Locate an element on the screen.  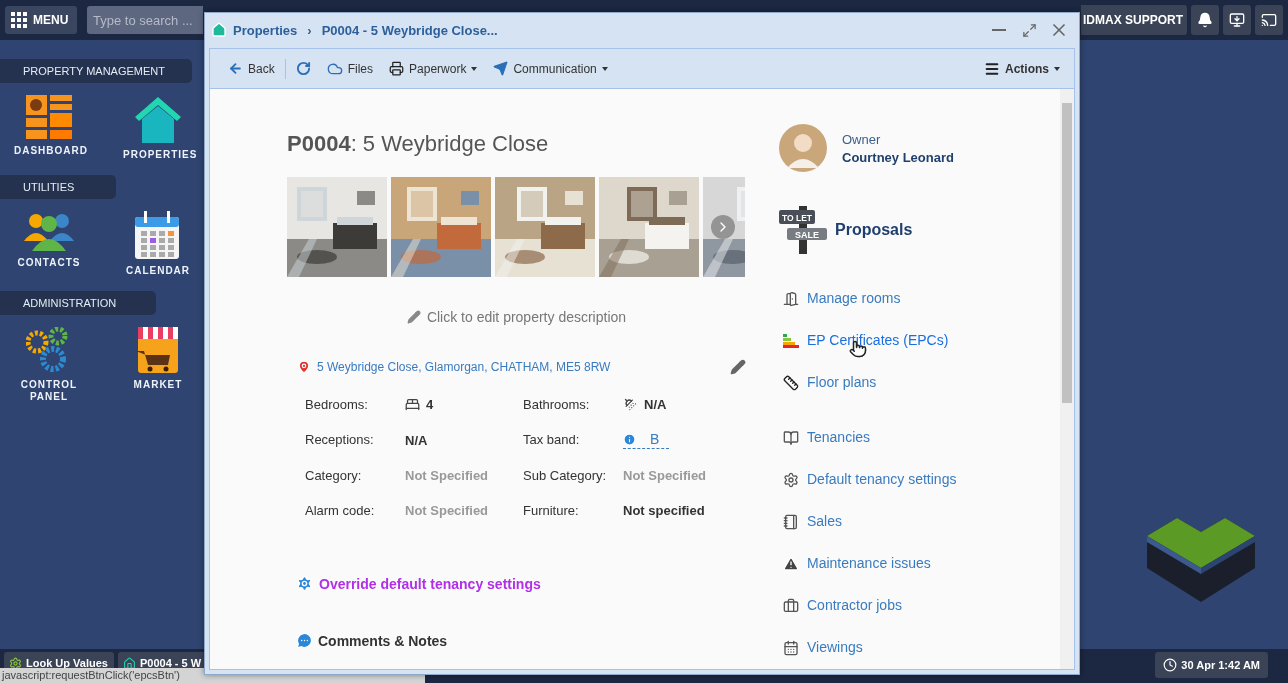
owner-name: Courtney Leonard is located at coordinates (898, 157).